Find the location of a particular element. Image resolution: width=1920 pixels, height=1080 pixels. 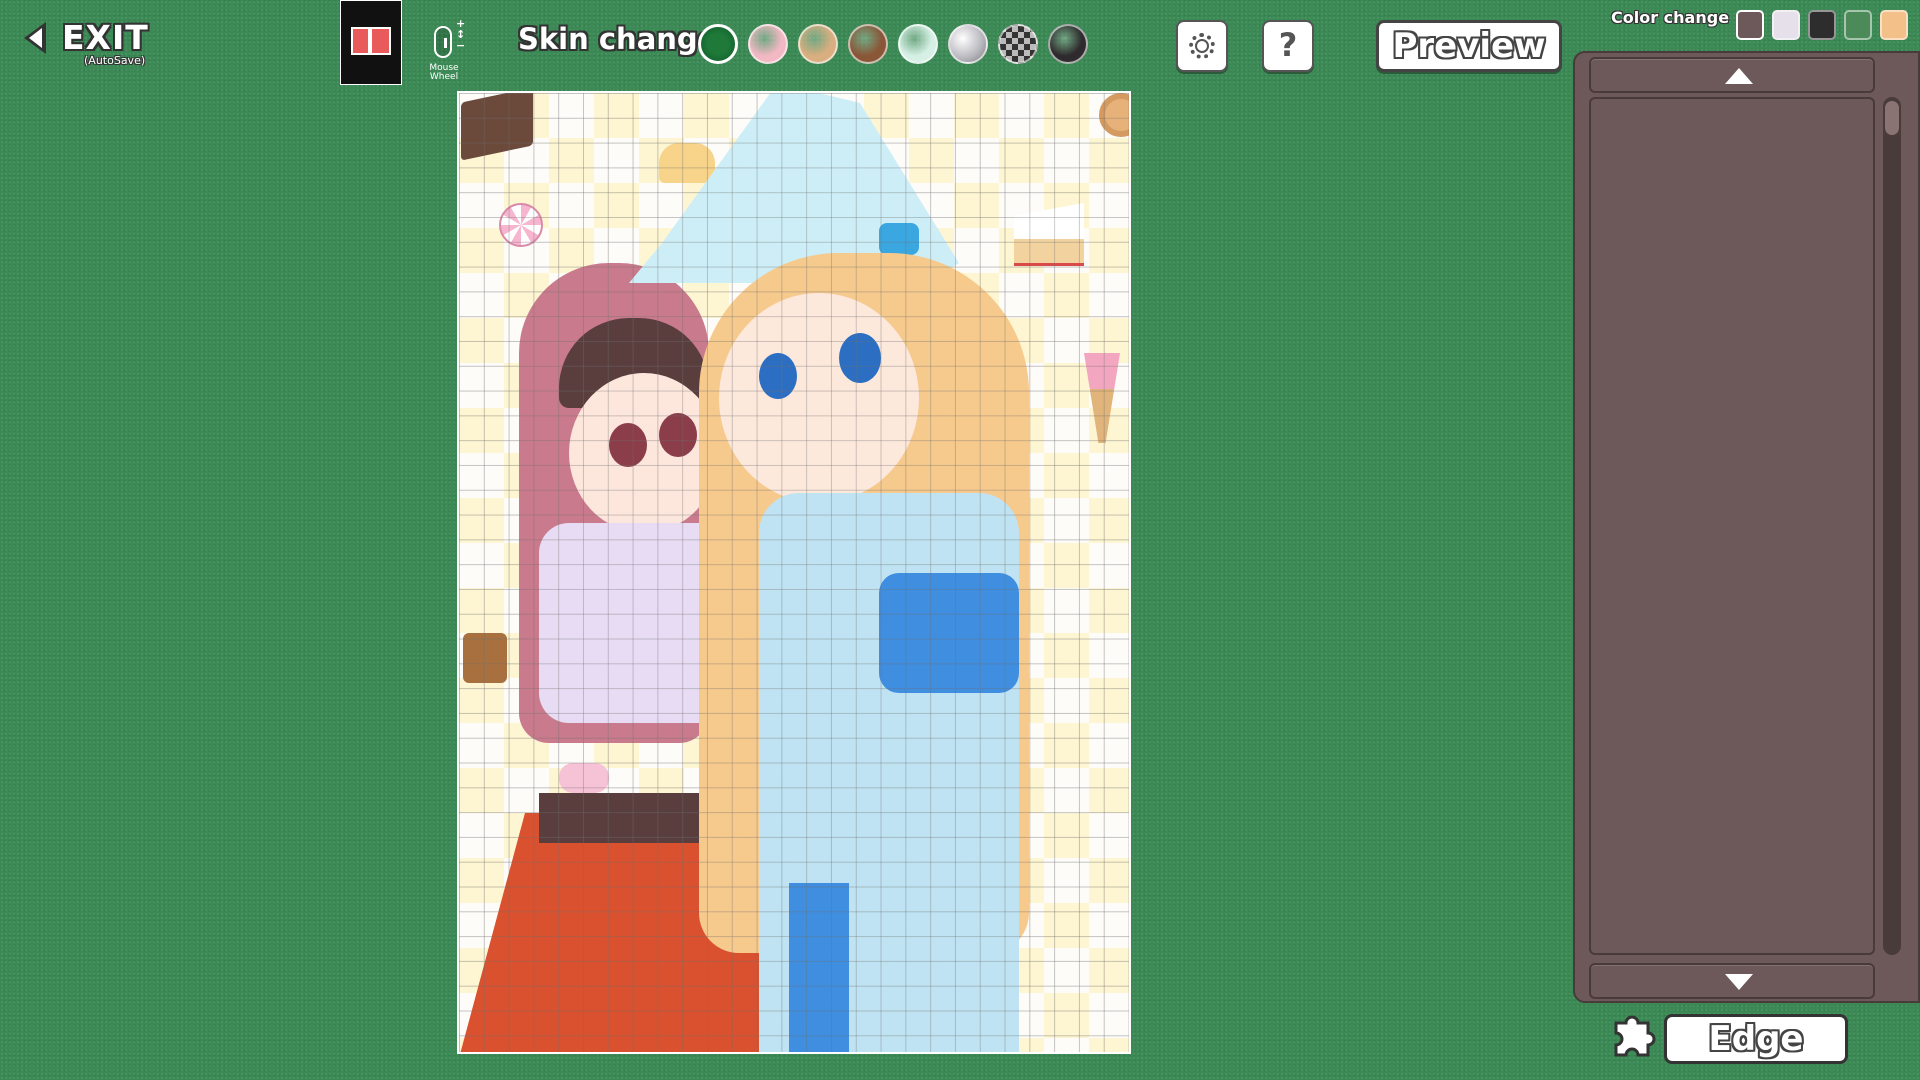

panel-color-tan is located at coordinates (1894, 25).